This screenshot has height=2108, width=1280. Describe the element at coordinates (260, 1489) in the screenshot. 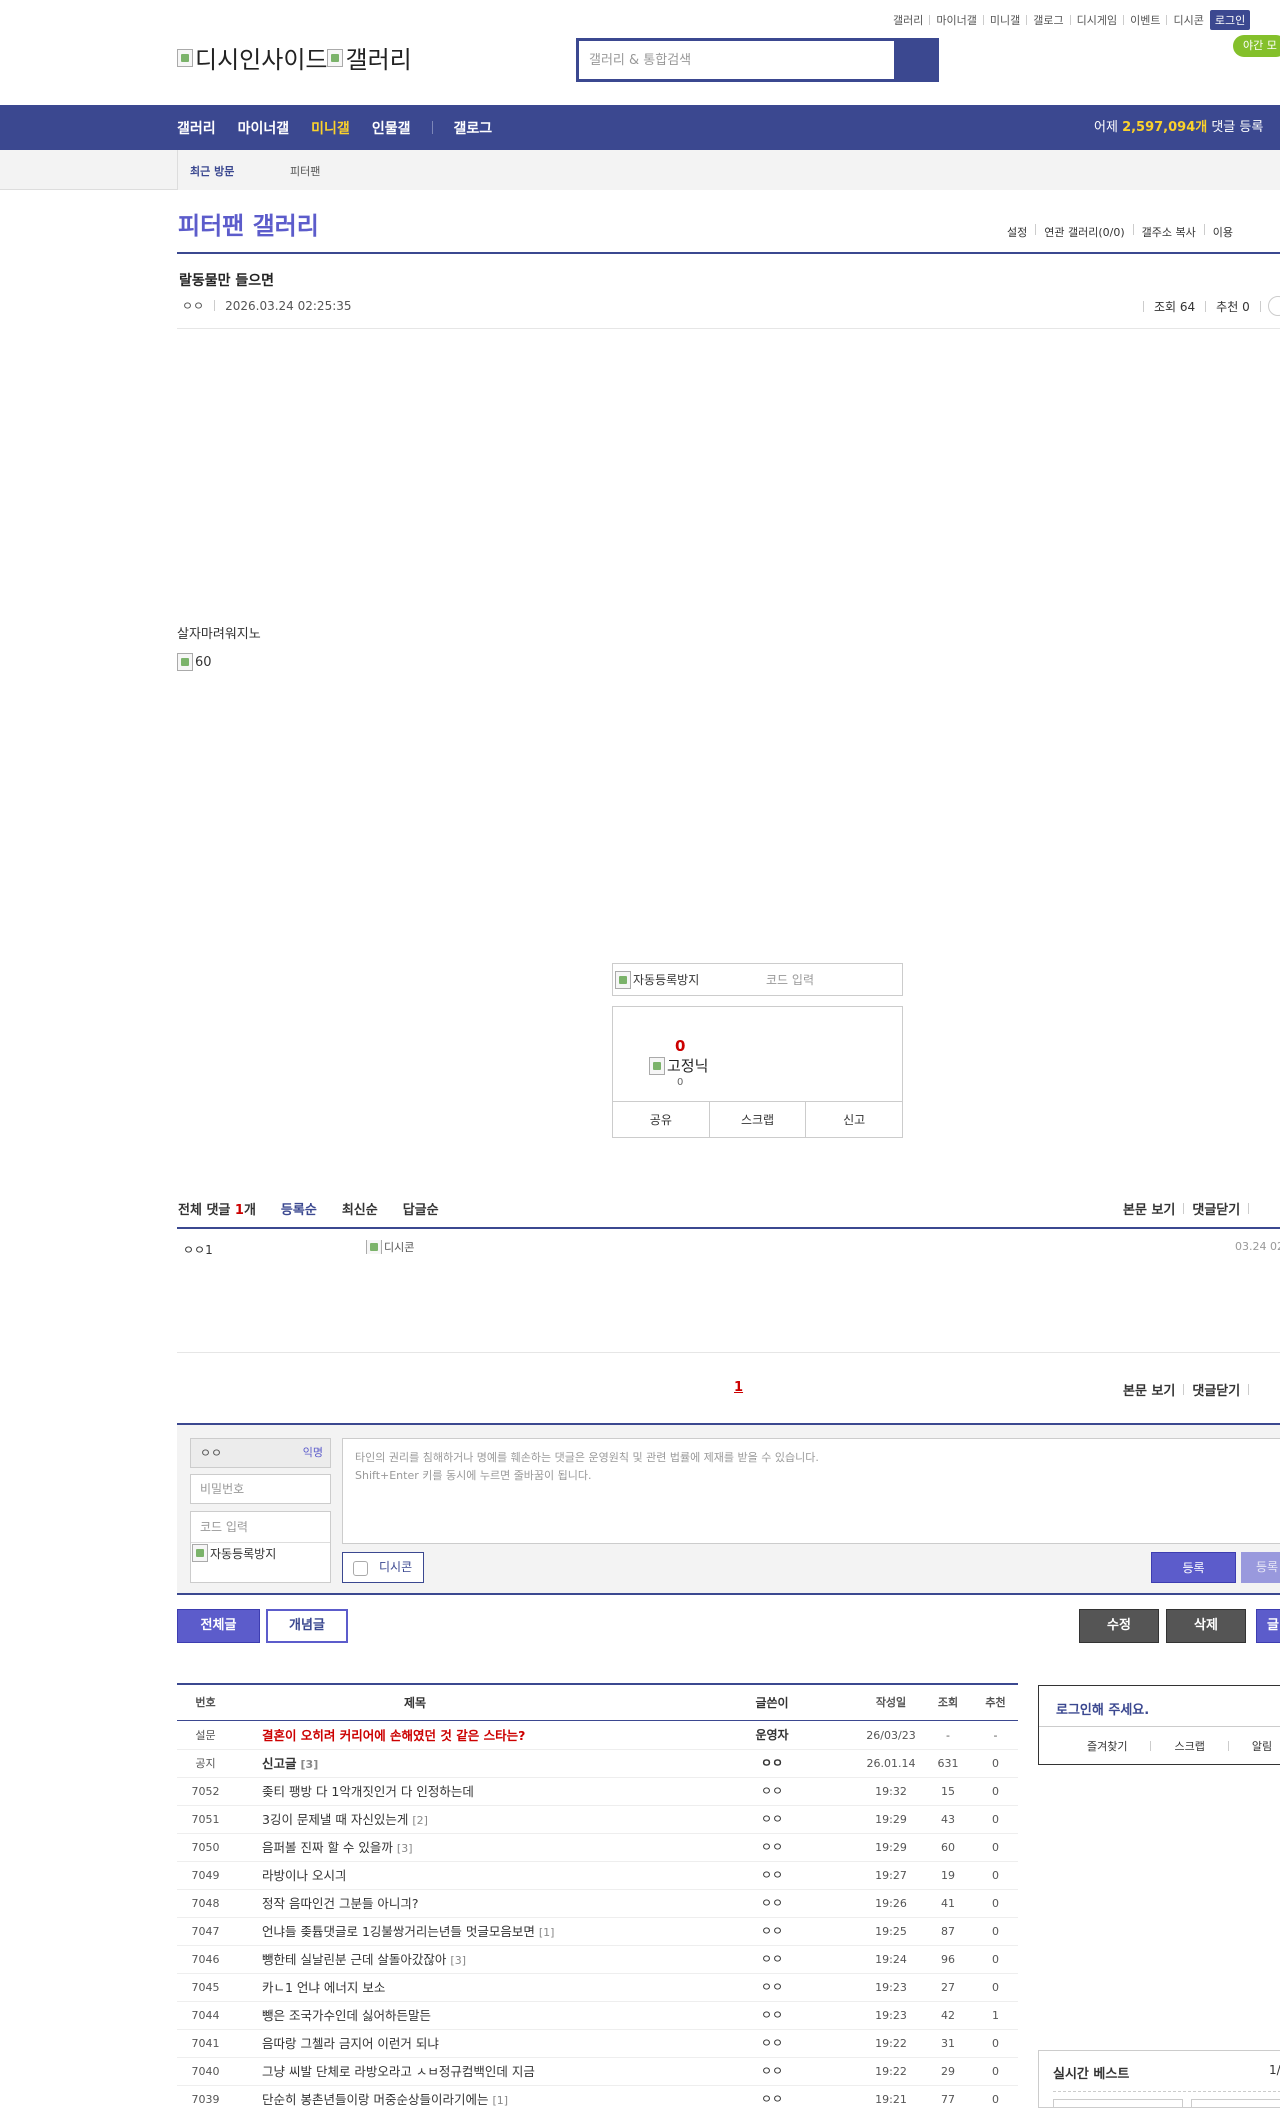

I see `password-field: 비밀번호` at that location.